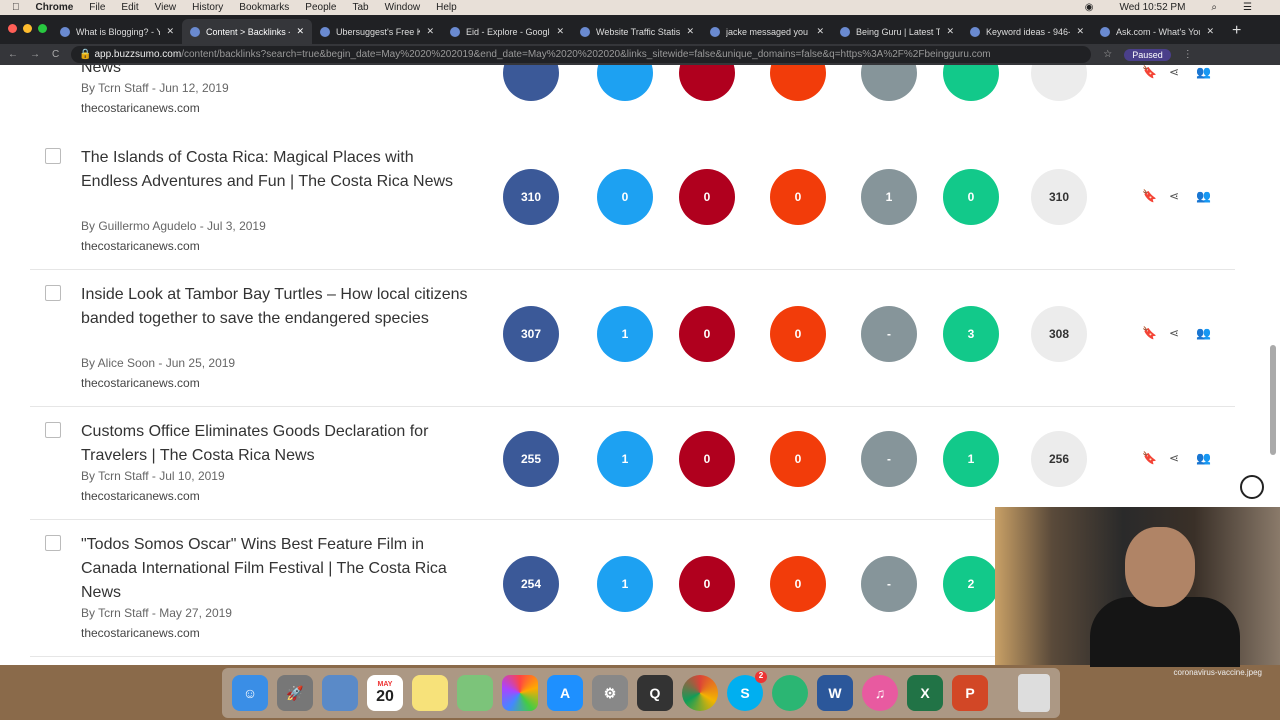 The width and height of the screenshot is (1280, 720). I want to click on photos-icon, so click(520, 693).